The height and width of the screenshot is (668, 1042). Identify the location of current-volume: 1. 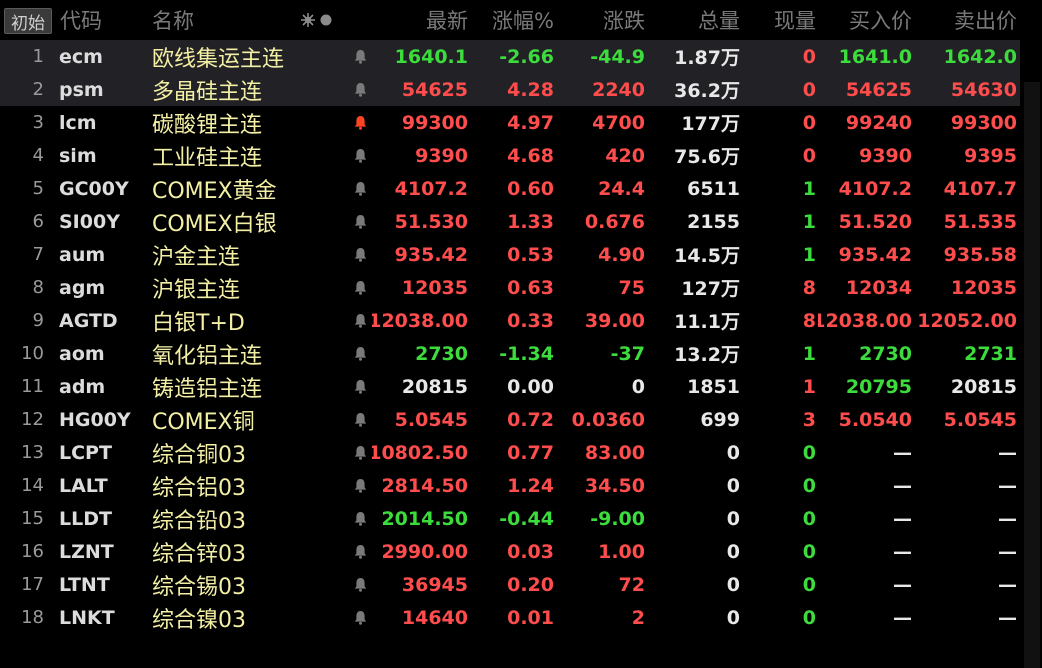
(809, 353).